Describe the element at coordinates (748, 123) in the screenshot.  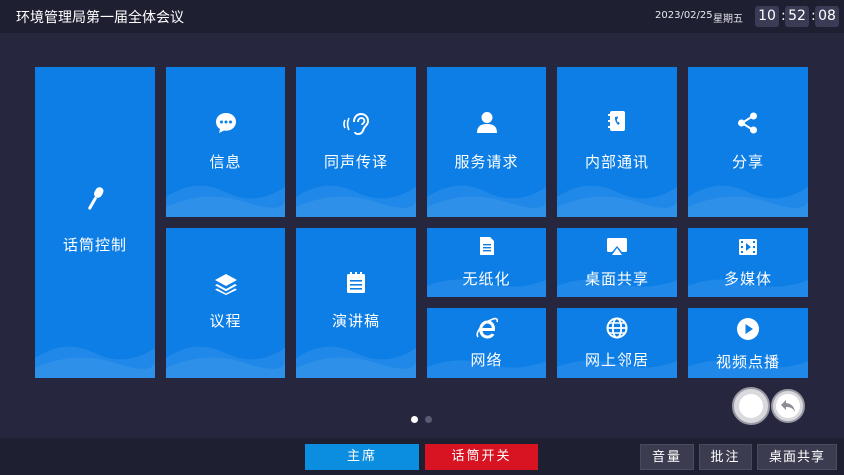
I see `share-icon` at that location.